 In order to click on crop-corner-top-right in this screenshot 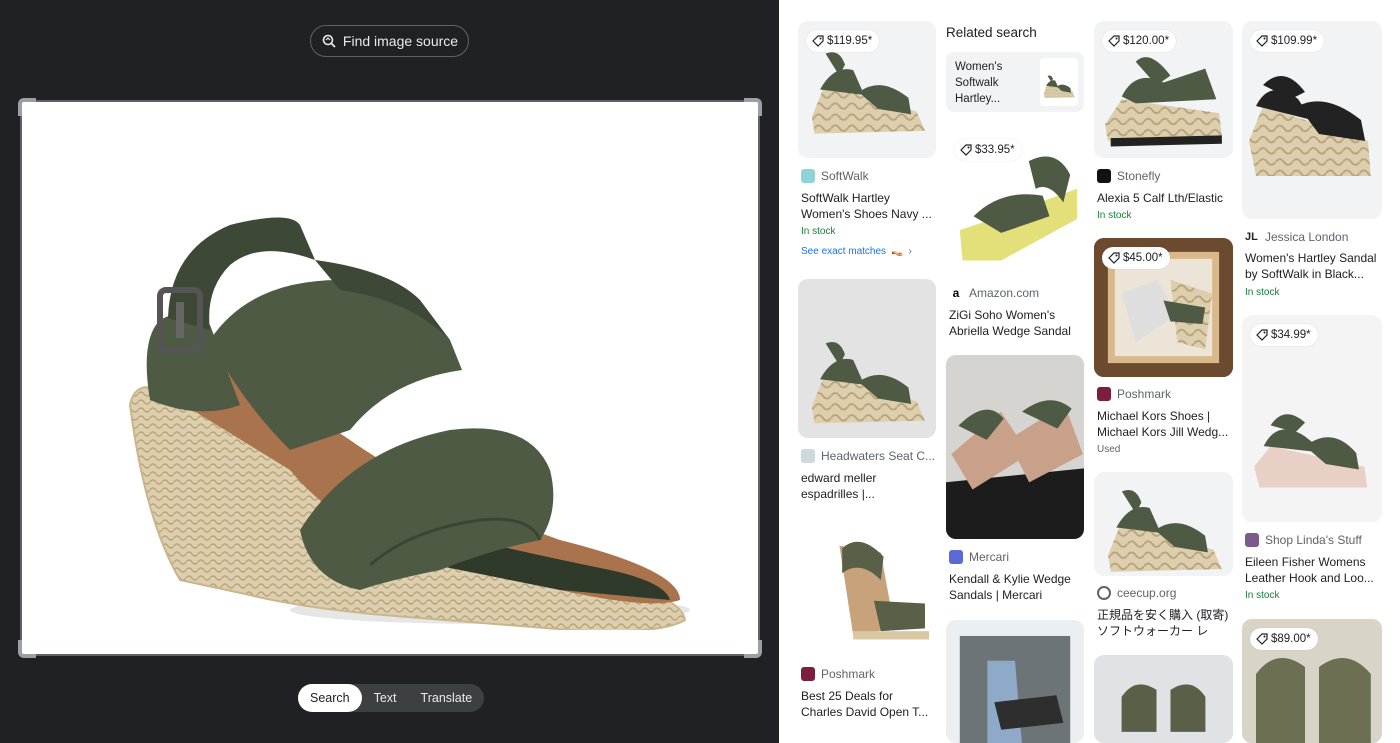, I will do `click(753, 107)`.